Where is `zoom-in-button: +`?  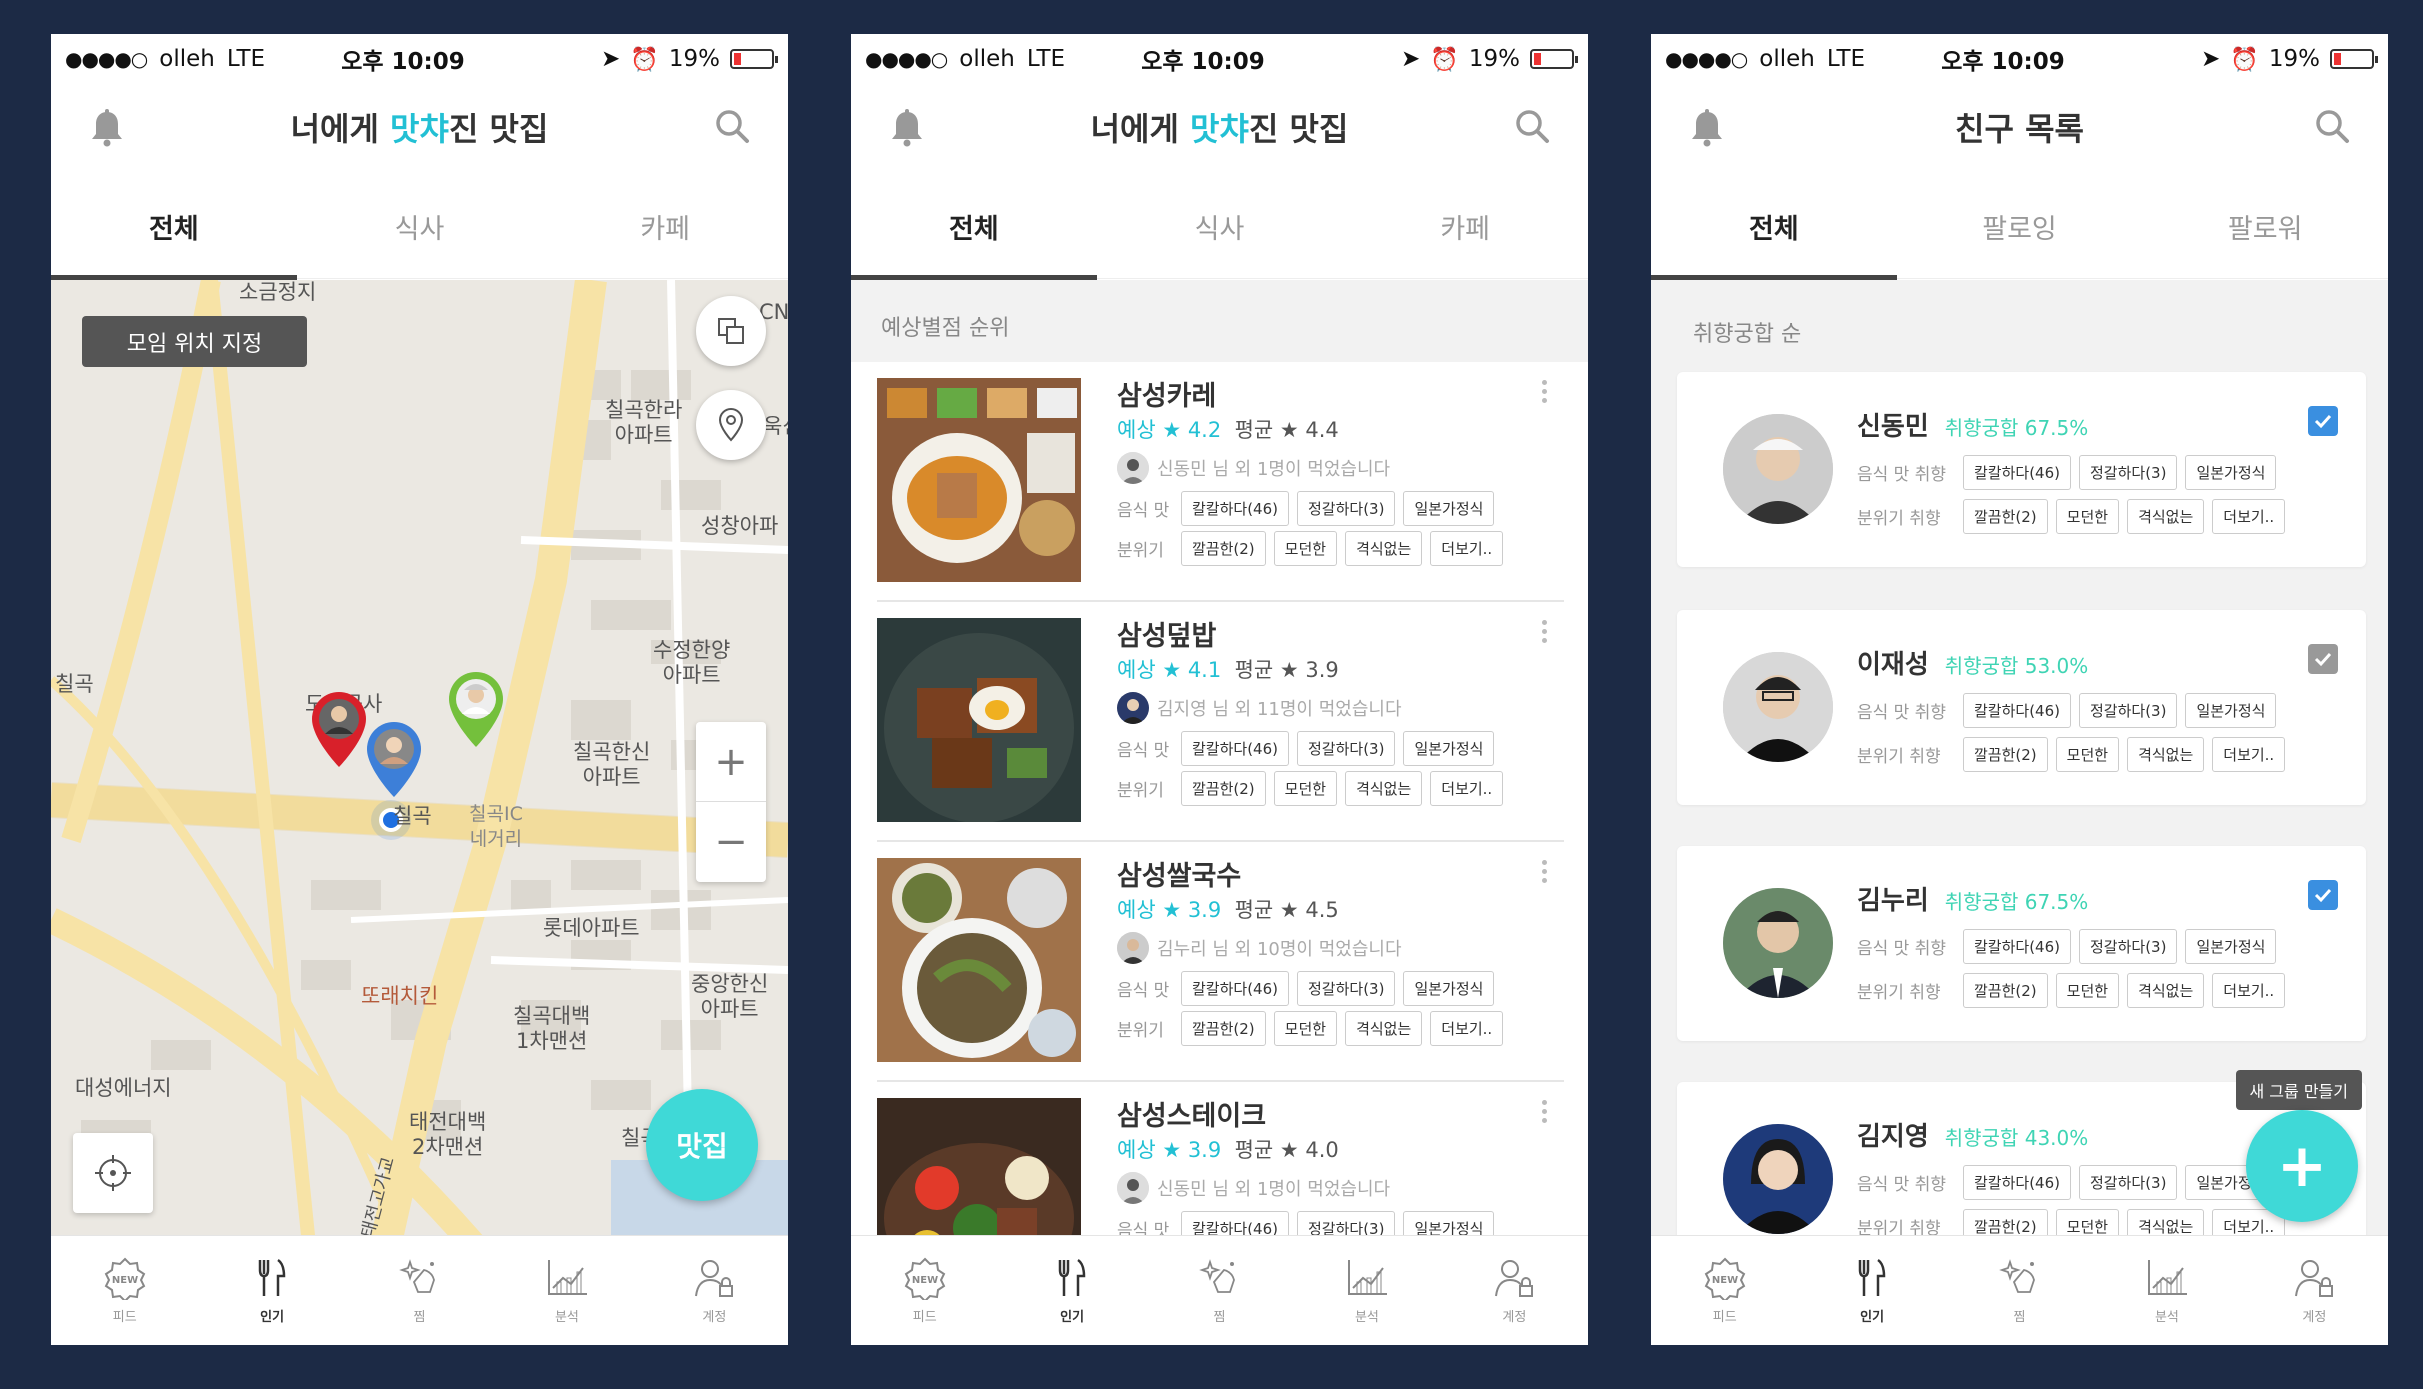
zoom-in-button: + is located at coordinates (731, 762).